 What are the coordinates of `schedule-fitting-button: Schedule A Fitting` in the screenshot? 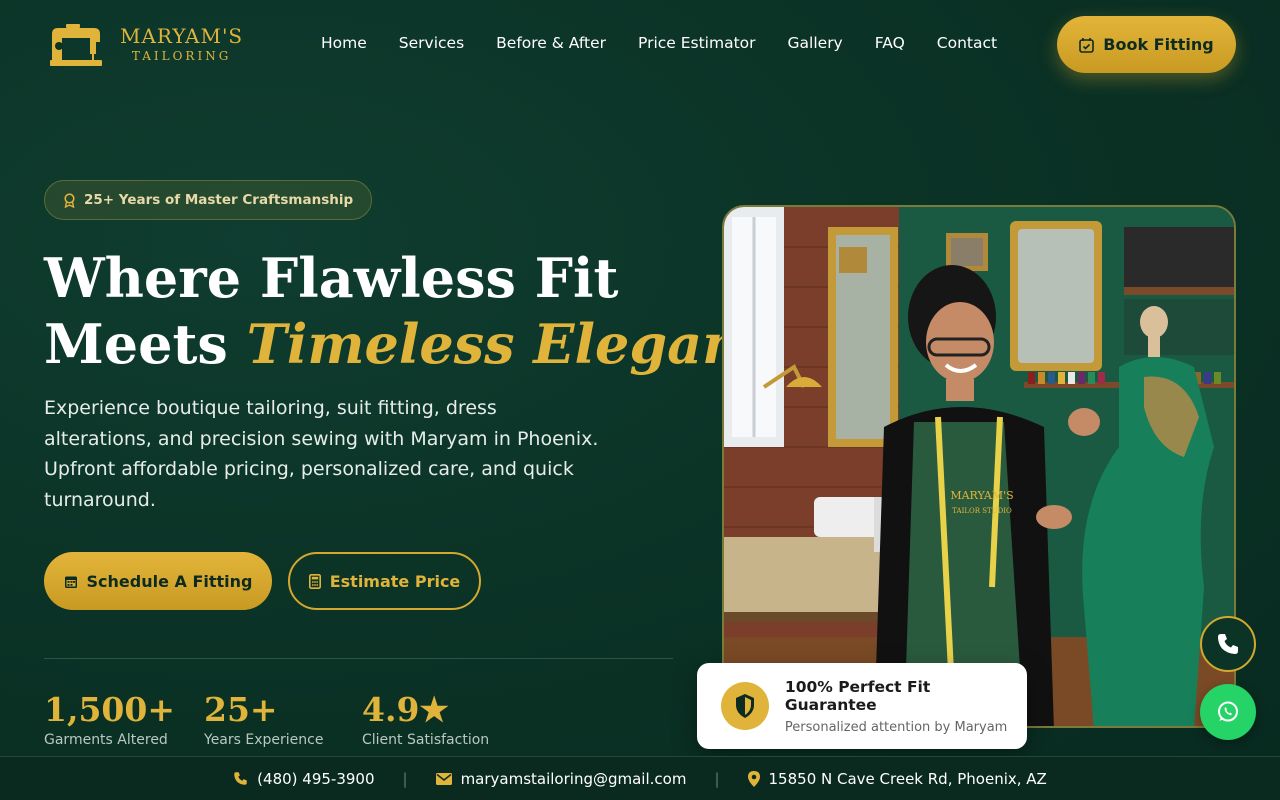 It's located at (158, 581).